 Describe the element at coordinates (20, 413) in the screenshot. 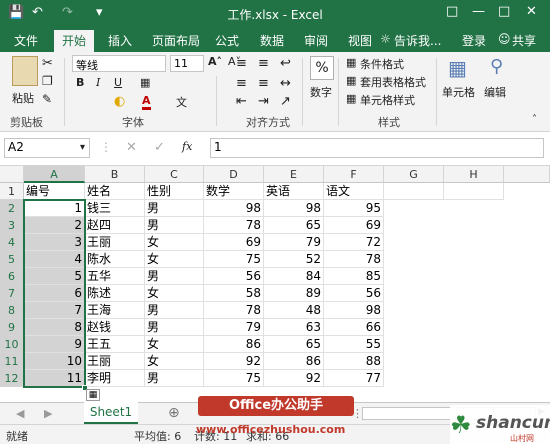

I see `prev-sheet-icon: ◀` at that location.